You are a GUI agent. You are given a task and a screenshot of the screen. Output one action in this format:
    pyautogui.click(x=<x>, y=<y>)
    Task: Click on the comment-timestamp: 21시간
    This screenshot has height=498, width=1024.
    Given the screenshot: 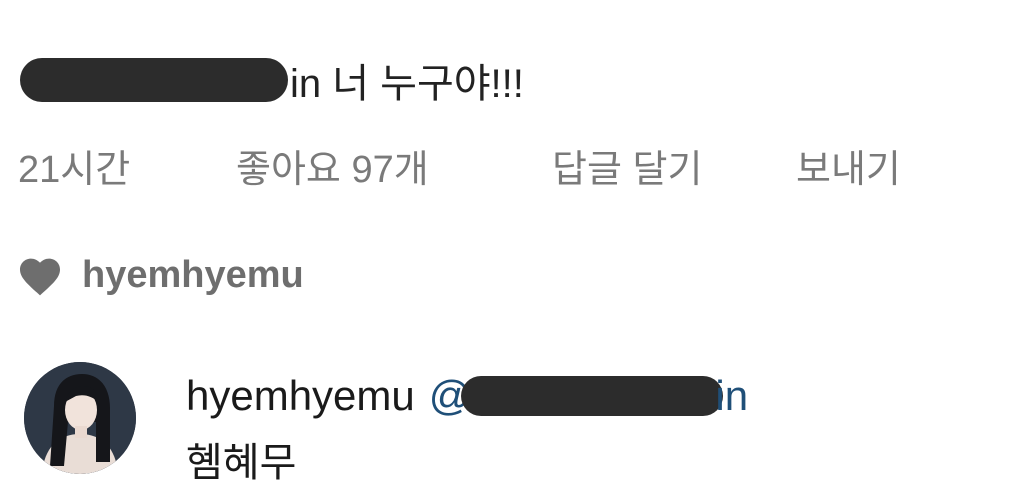 What is the action you would take?
    pyautogui.click(x=74, y=170)
    